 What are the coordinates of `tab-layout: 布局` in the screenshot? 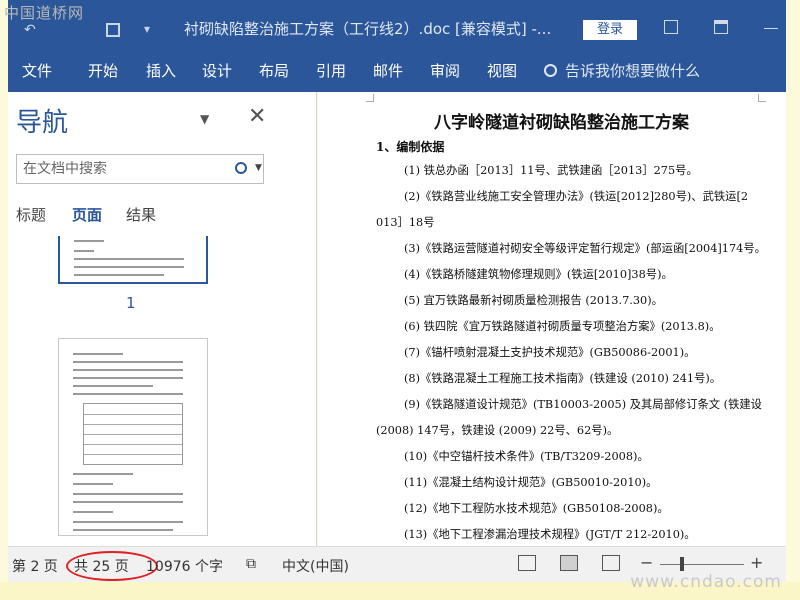 It's located at (274, 70).